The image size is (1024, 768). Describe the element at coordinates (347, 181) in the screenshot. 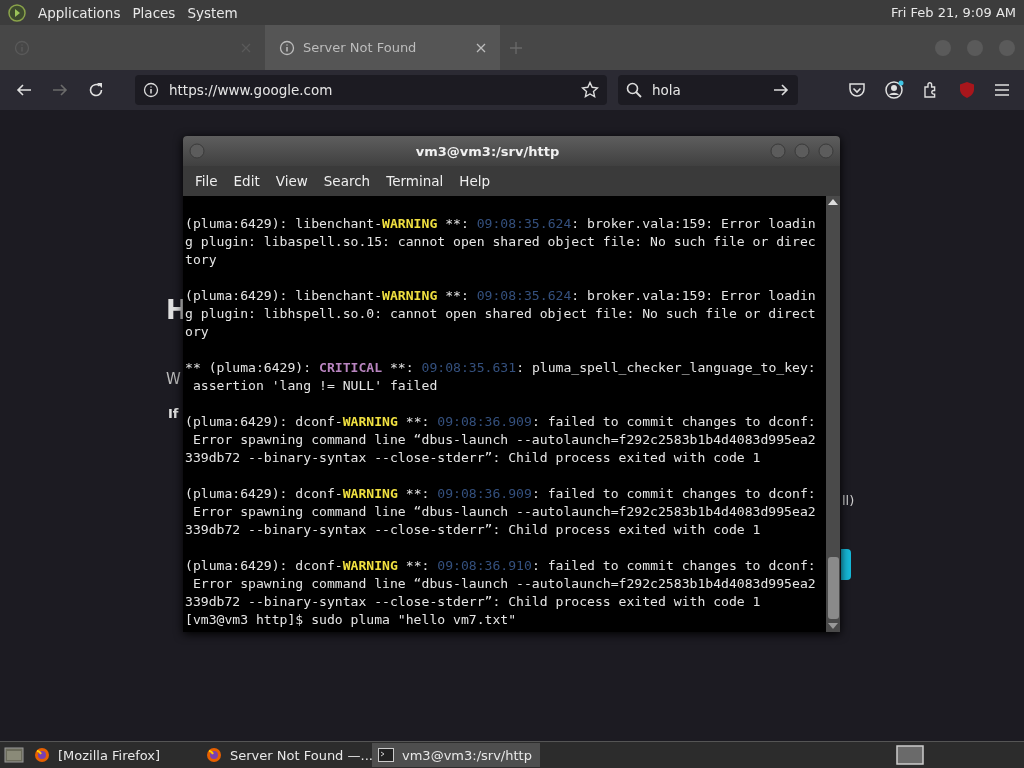

I see `menu-item: Search` at that location.